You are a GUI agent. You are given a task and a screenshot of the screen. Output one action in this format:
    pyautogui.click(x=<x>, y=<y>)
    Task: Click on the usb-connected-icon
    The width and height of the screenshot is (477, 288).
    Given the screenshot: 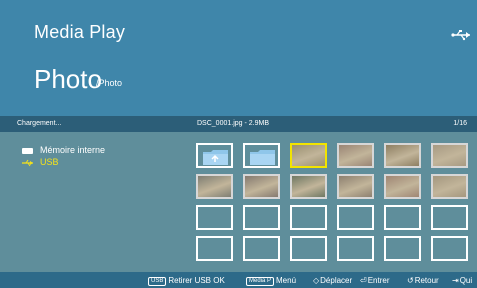 What is the action you would take?
    pyautogui.click(x=460, y=35)
    